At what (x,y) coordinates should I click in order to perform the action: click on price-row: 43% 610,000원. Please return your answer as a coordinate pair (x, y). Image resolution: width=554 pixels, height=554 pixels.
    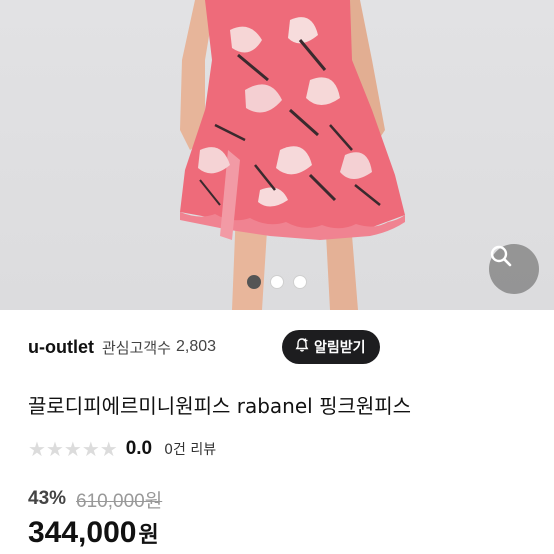
    Looking at the image, I should click on (95, 499).